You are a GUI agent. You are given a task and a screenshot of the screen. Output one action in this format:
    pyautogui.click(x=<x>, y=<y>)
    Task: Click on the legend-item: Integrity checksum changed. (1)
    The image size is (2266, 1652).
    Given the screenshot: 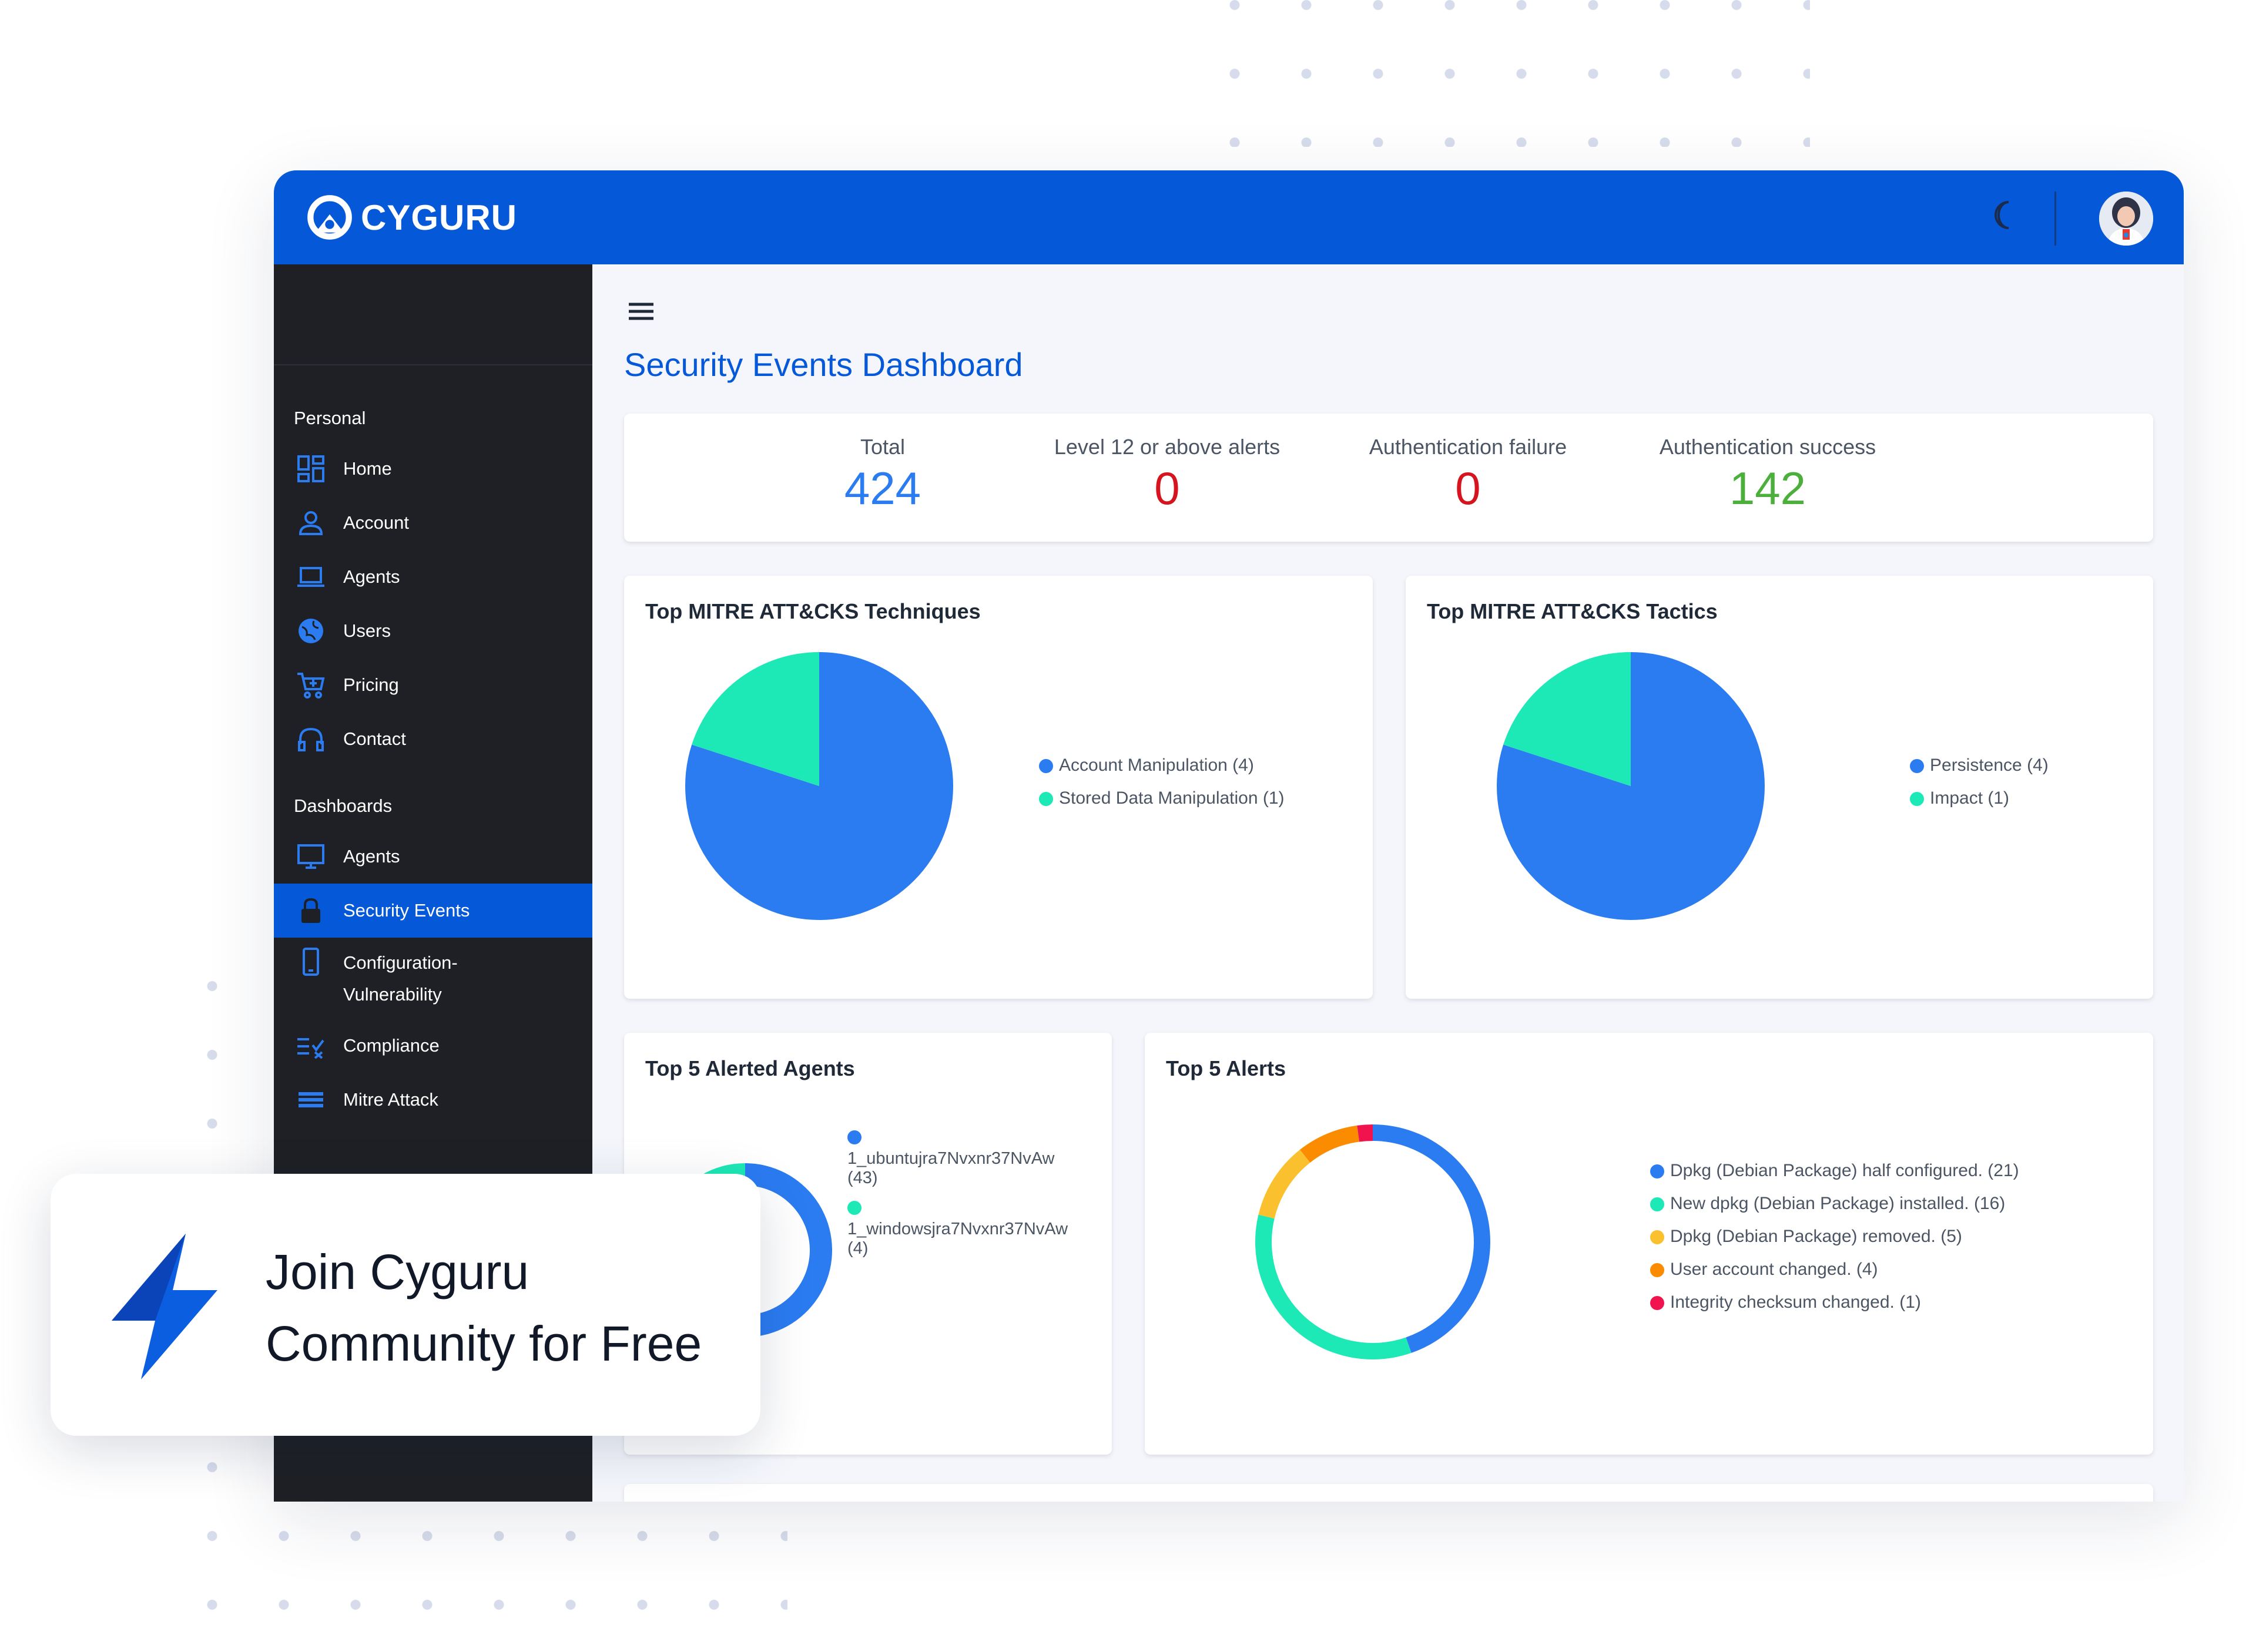 What is the action you would take?
    pyautogui.click(x=1834, y=1302)
    